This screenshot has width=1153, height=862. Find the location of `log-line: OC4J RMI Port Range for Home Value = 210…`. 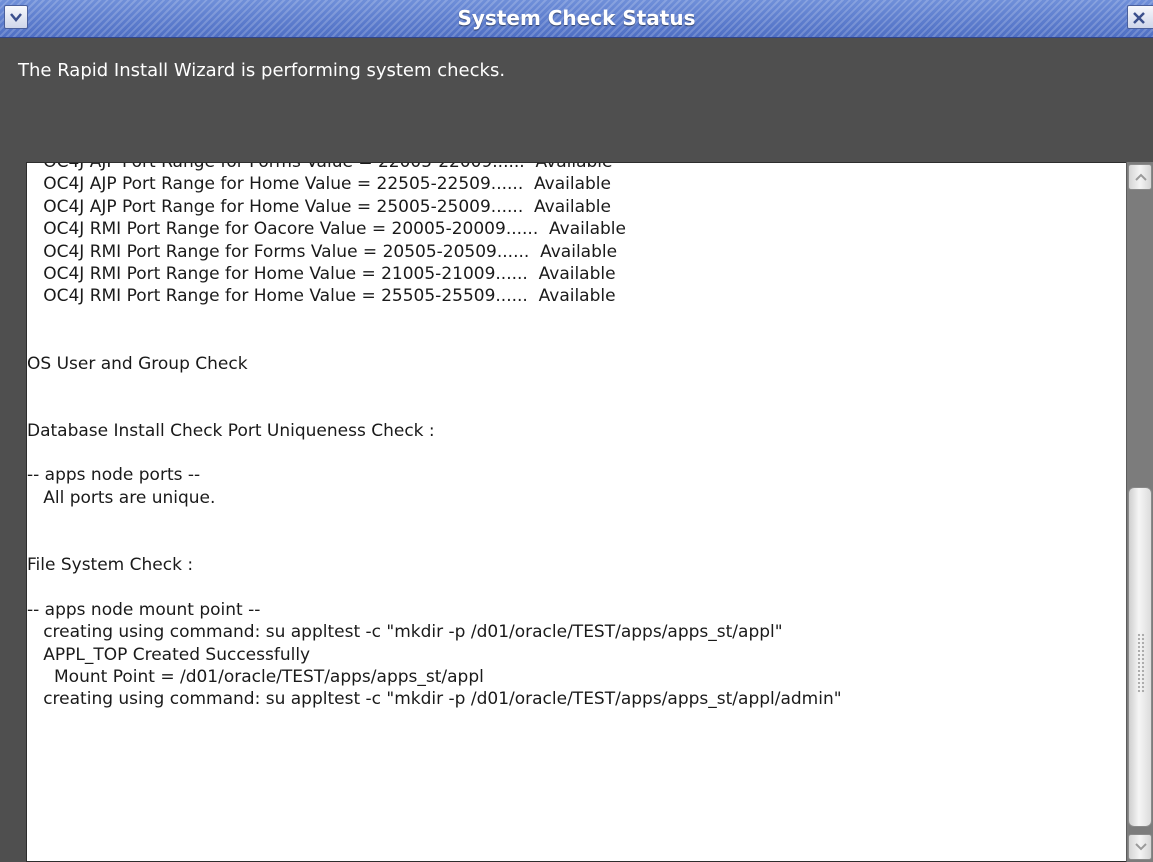

log-line: OC4J RMI Port Range for Home Value = 210… is located at coordinates (321, 273).